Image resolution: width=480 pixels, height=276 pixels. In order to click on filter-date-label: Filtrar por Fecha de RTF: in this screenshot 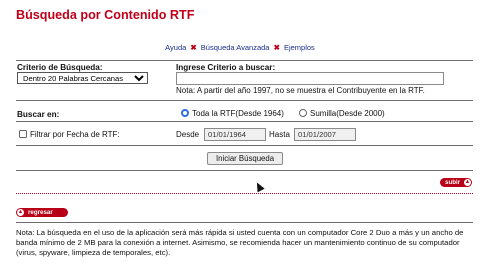, I will do `click(75, 134)`.